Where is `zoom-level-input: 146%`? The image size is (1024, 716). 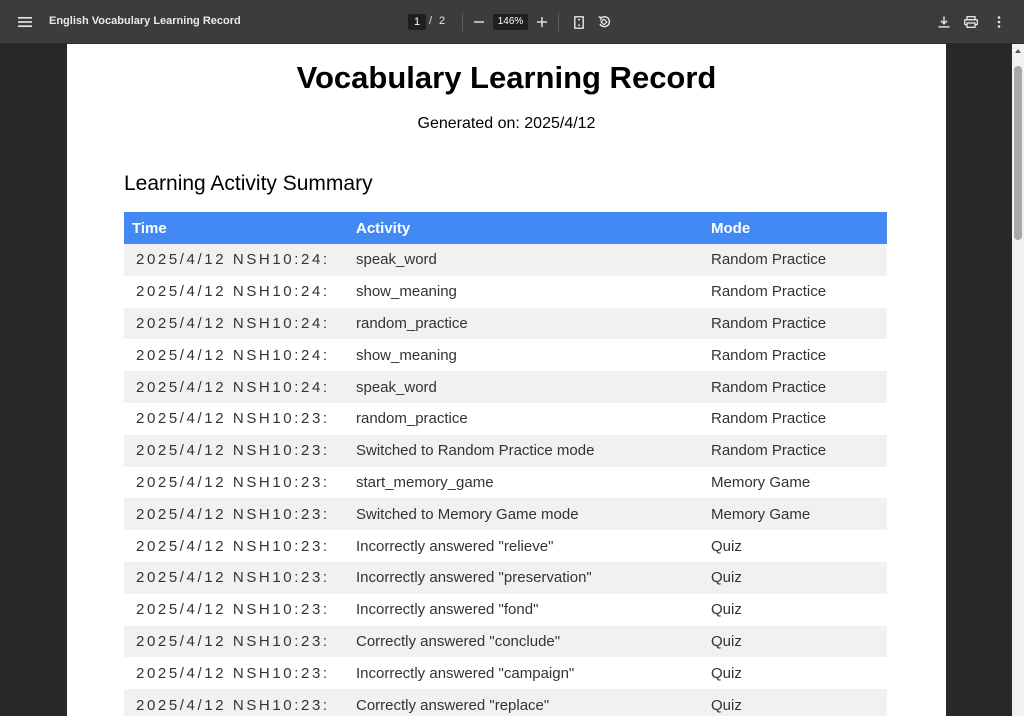
zoom-level-input: 146% is located at coordinates (510, 22).